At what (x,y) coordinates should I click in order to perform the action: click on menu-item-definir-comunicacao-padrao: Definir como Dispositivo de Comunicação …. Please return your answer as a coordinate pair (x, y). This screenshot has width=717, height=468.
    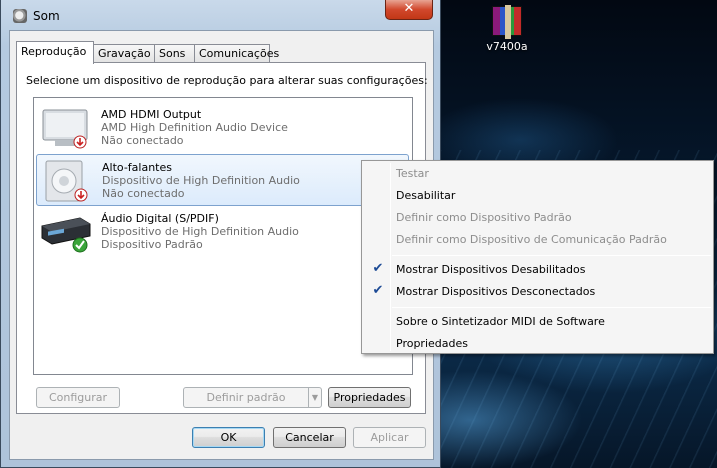
    Looking at the image, I should click on (537, 240).